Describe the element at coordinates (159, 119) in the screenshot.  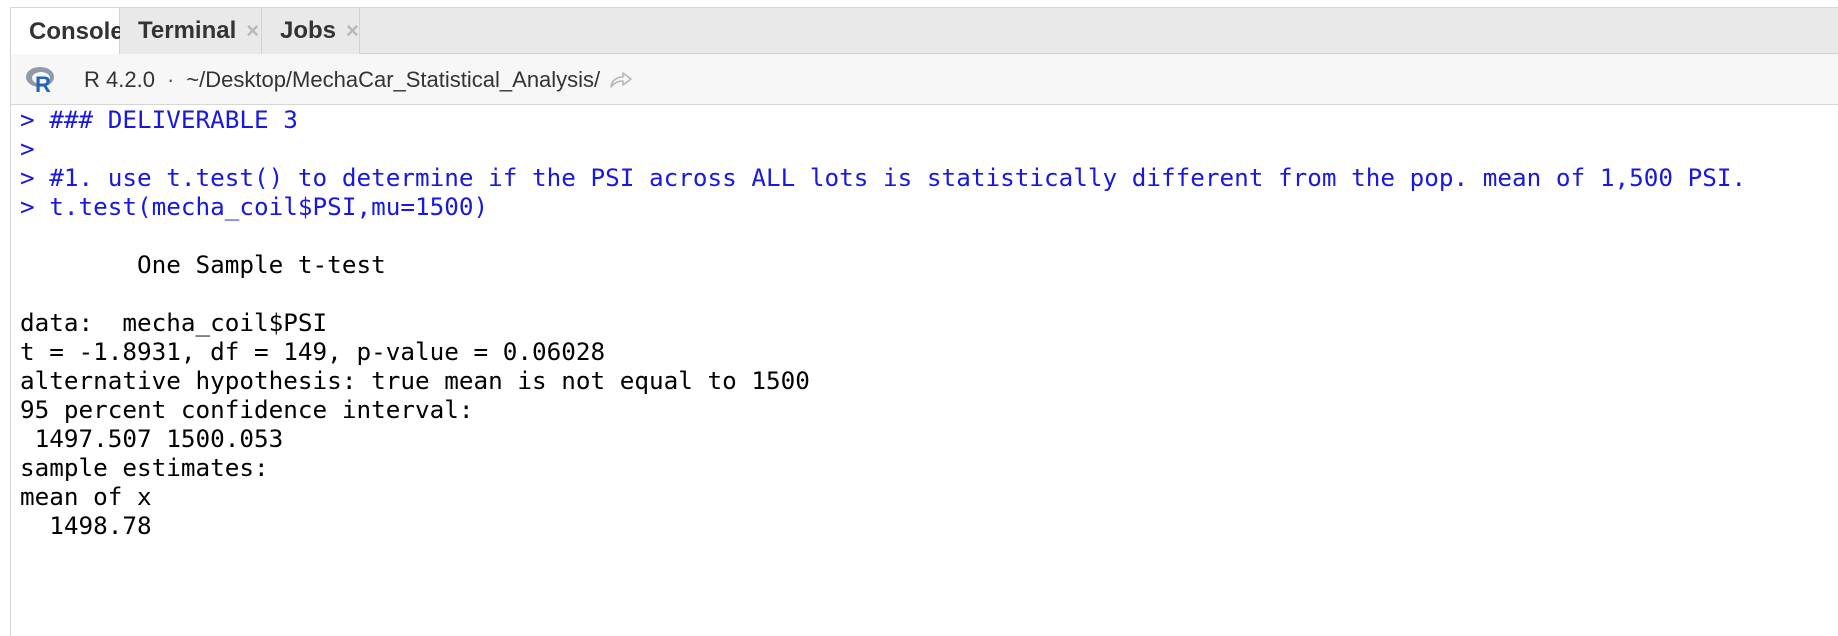
I see `console-input-line: > ### DELIVERABLE 3` at that location.